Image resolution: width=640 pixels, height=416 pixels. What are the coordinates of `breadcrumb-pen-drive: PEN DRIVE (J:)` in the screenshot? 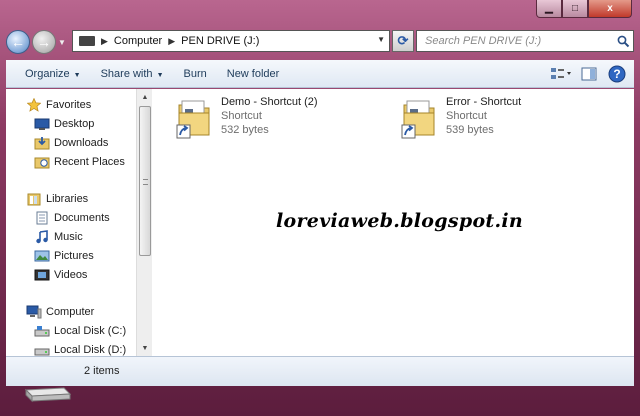 It's located at (220, 41).